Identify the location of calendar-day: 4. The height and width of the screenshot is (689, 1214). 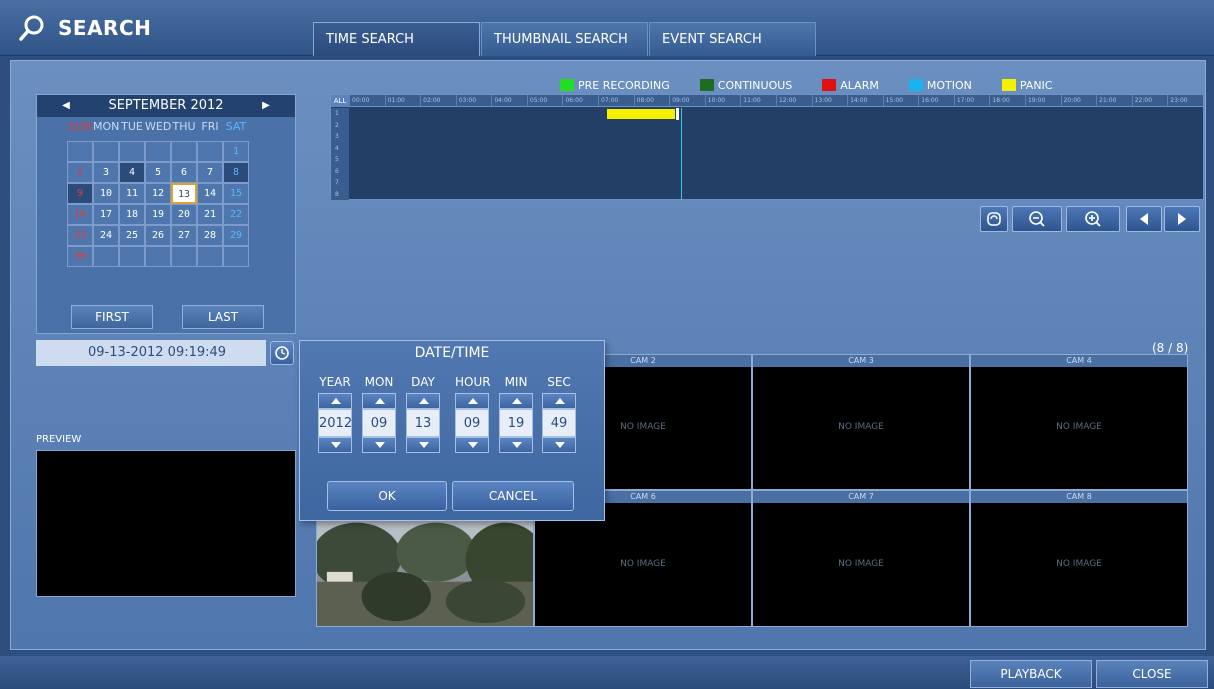
(132, 172).